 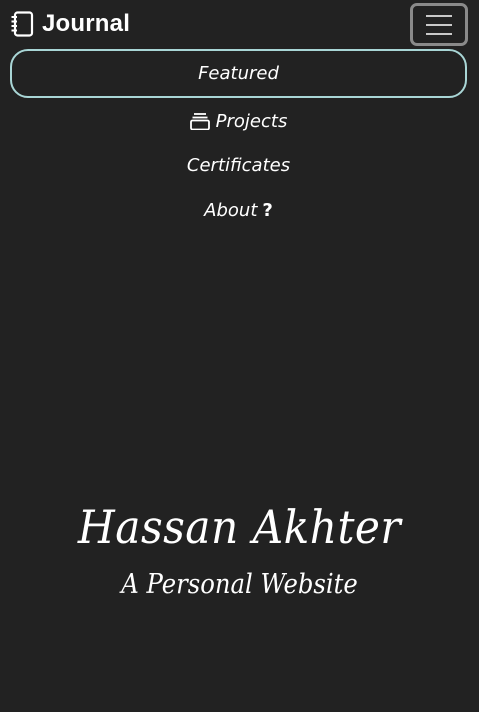 I want to click on notebook-icon, so click(x=22, y=24).